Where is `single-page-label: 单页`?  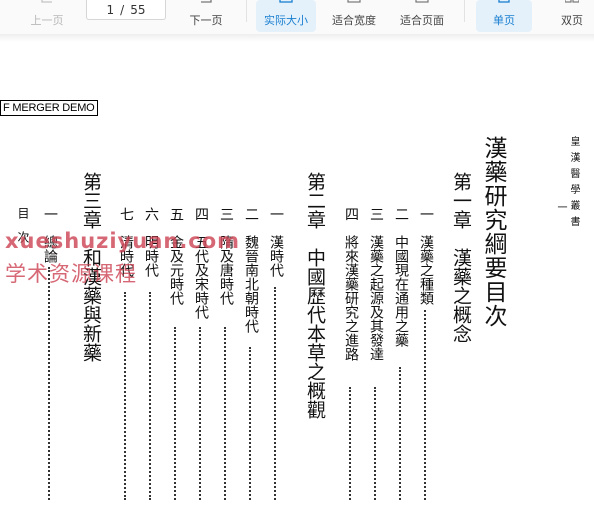 single-page-label: 单页 is located at coordinates (504, 20).